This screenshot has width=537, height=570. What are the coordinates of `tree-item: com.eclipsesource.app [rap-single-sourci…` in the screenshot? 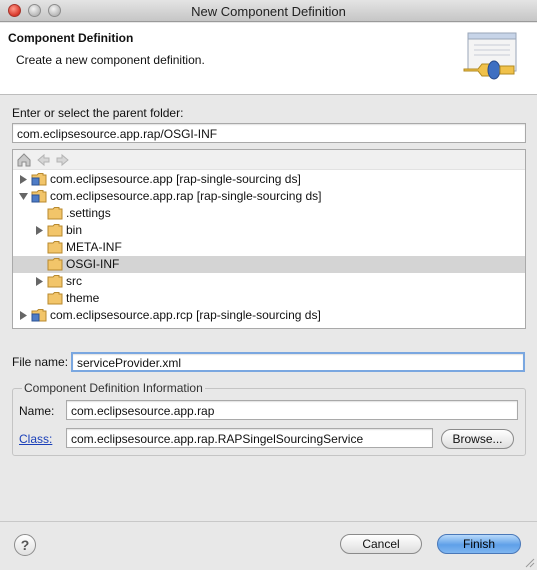 It's located at (269, 179).